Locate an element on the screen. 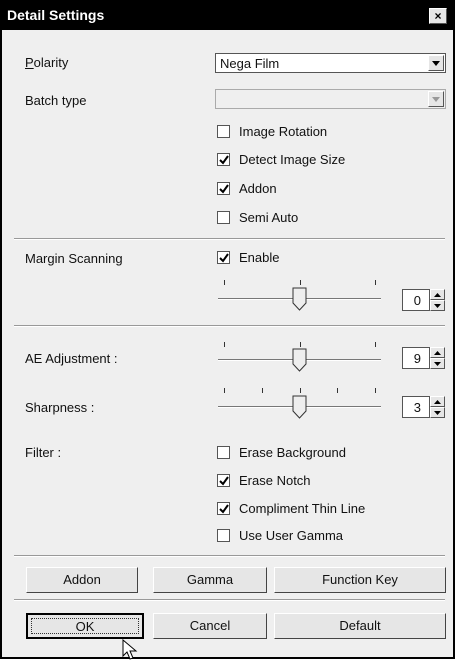 Image resolution: width=459 pixels, height=663 pixels. ae-value-field: 9 is located at coordinates (416, 358).